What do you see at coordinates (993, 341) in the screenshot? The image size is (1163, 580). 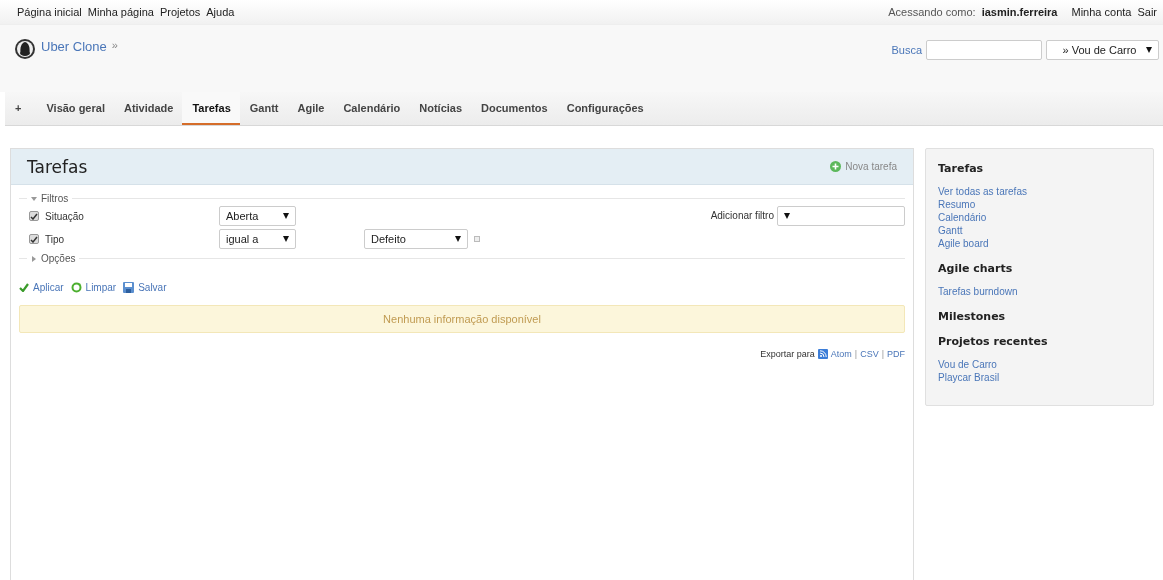 I see `sidebar-heading: Projetos recentes` at bounding box center [993, 341].